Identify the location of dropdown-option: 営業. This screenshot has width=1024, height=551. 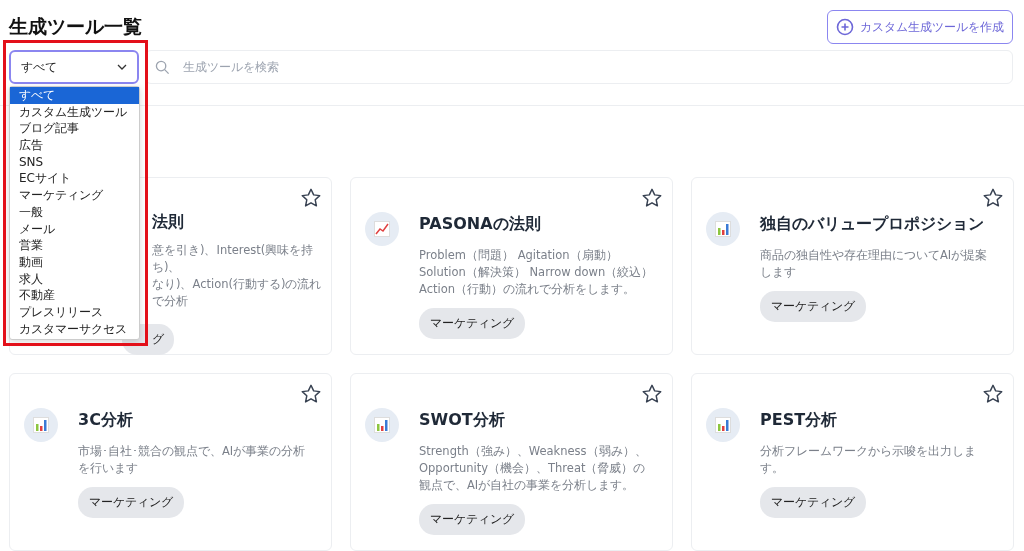
(74, 245).